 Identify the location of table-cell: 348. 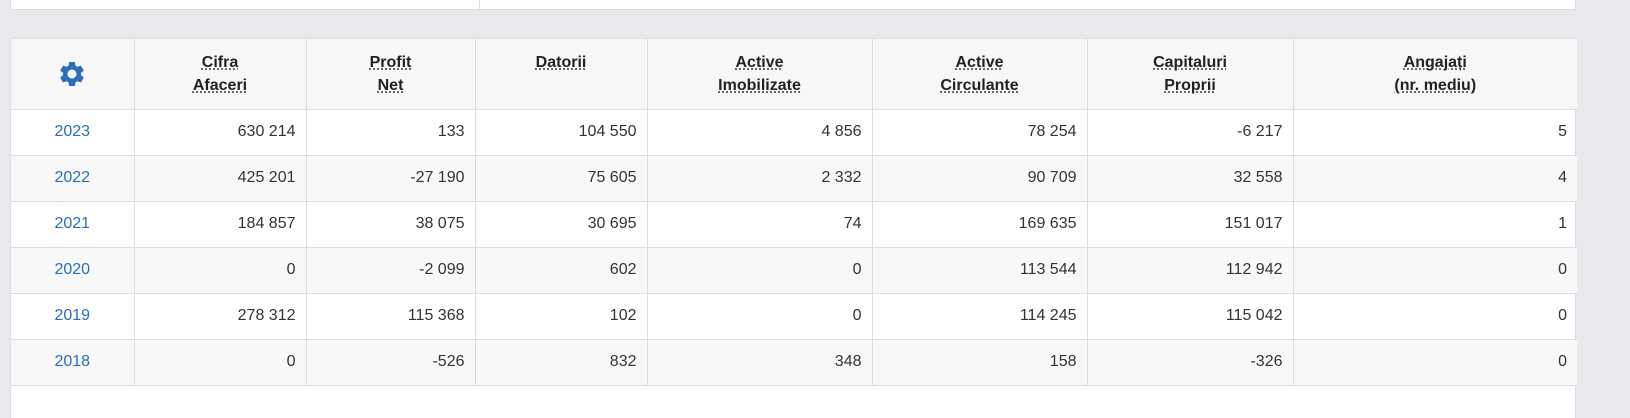
(759, 362).